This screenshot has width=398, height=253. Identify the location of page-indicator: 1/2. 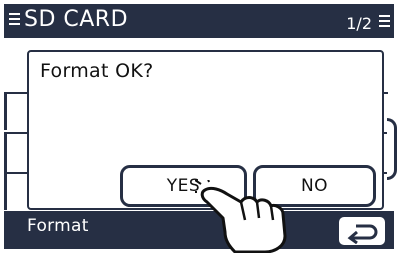
(359, 23).